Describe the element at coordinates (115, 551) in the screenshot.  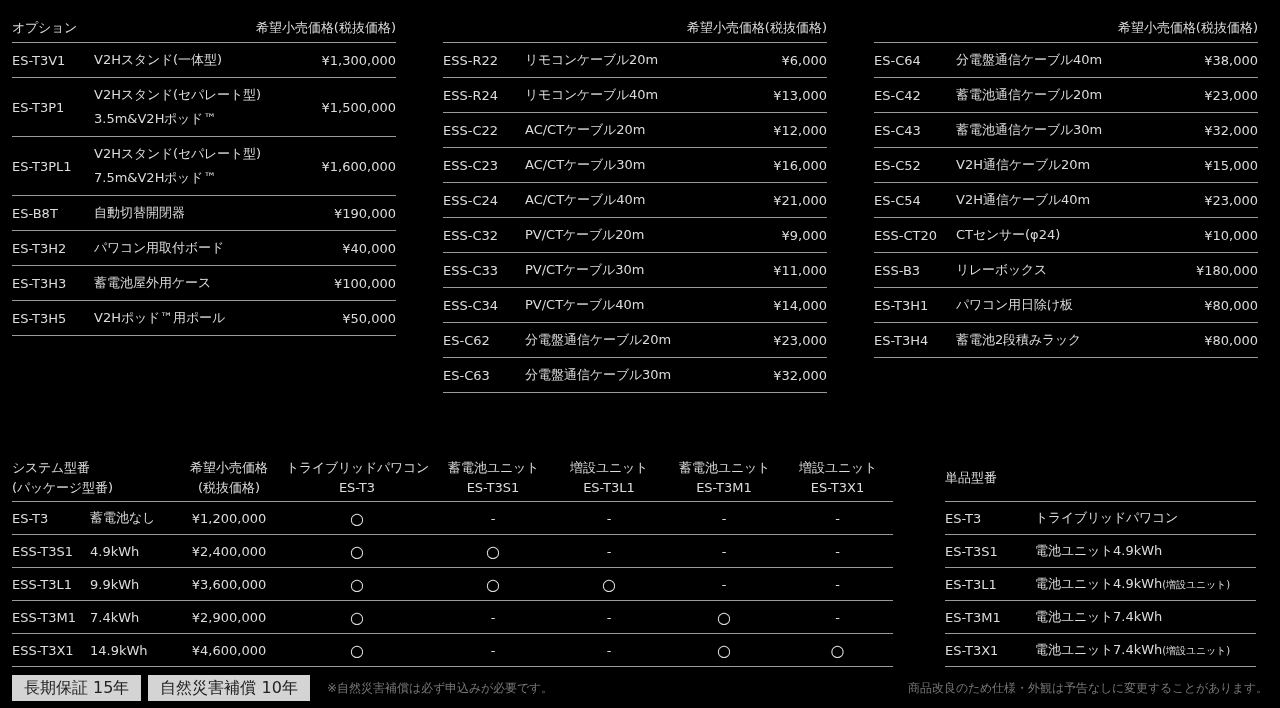
I see `capacity: 4.9kWh` at that location.